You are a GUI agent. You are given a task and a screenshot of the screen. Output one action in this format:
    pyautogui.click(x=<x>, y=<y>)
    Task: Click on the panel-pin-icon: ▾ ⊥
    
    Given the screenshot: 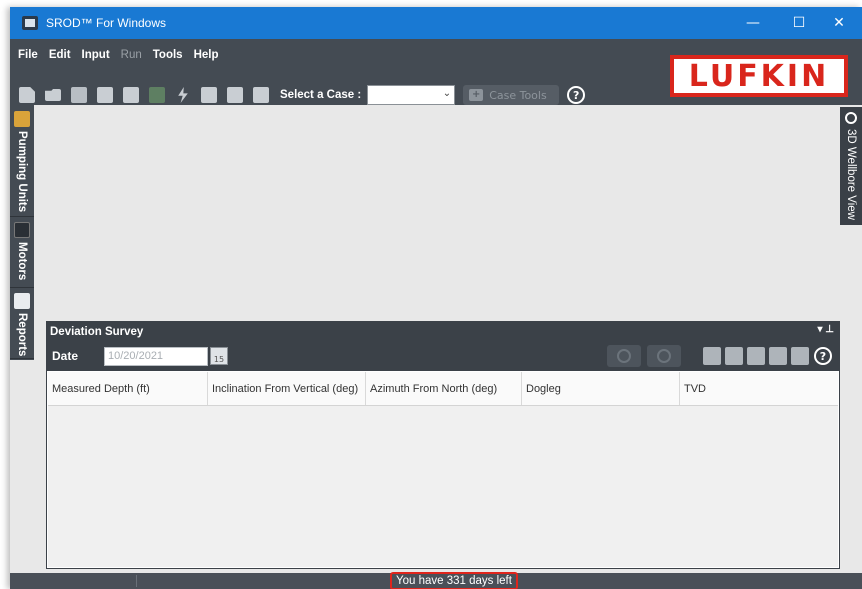 What is the action you would take?
    pyautogui.click(x=825, y=329)
    